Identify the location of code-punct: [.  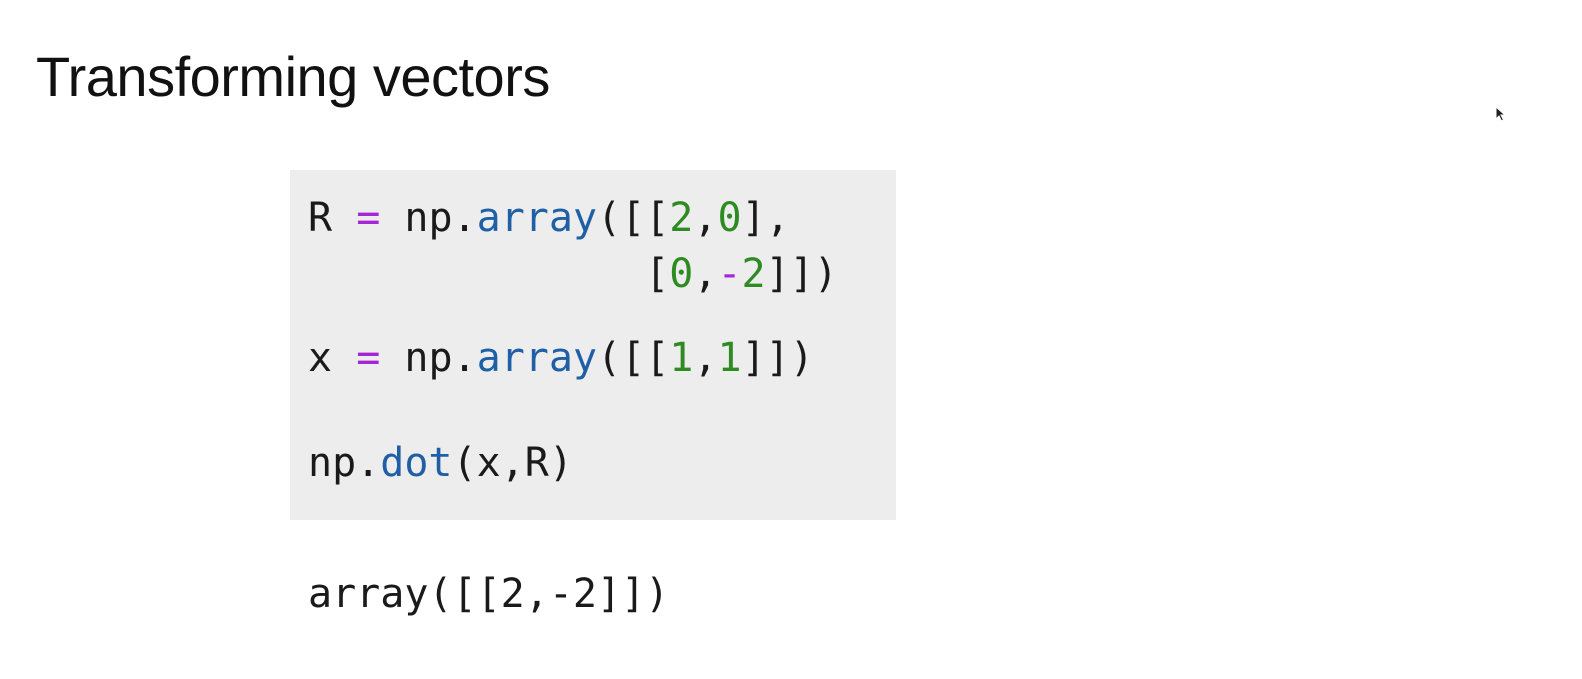
(657, 274).